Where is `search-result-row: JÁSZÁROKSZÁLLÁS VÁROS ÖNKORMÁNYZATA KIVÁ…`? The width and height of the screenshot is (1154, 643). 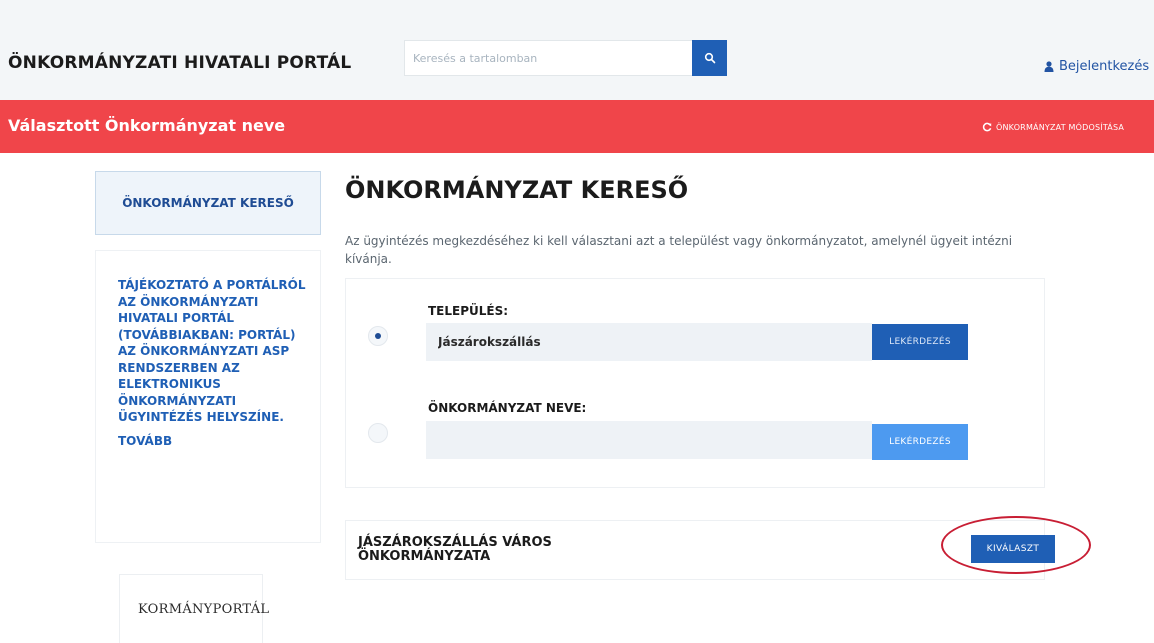 search-result-row: JÁSZÁROKSZÁLLÁS VÁROS ÖNKORMÁNYZATA KIVÁ… is located at coordinates (700, 550).